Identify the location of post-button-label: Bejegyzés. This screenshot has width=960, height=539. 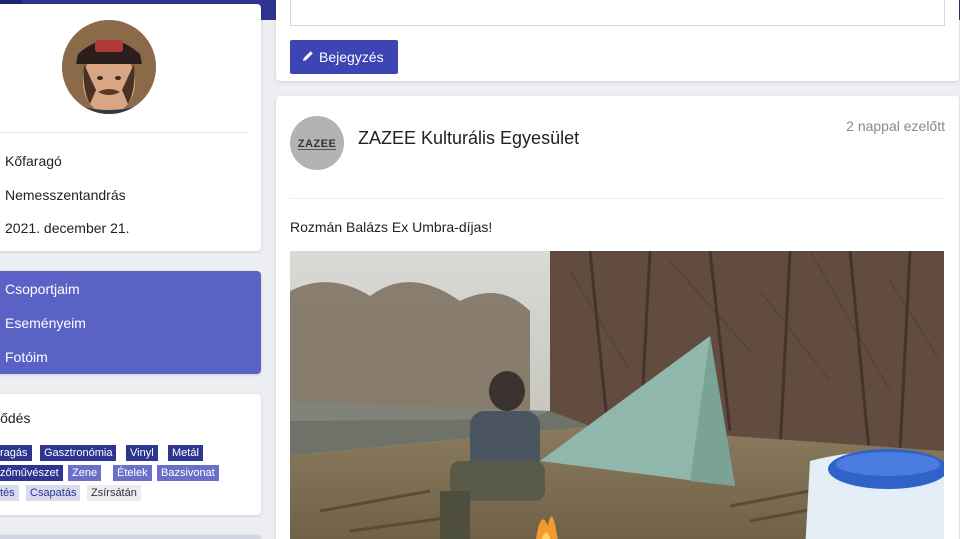
(351, 57).